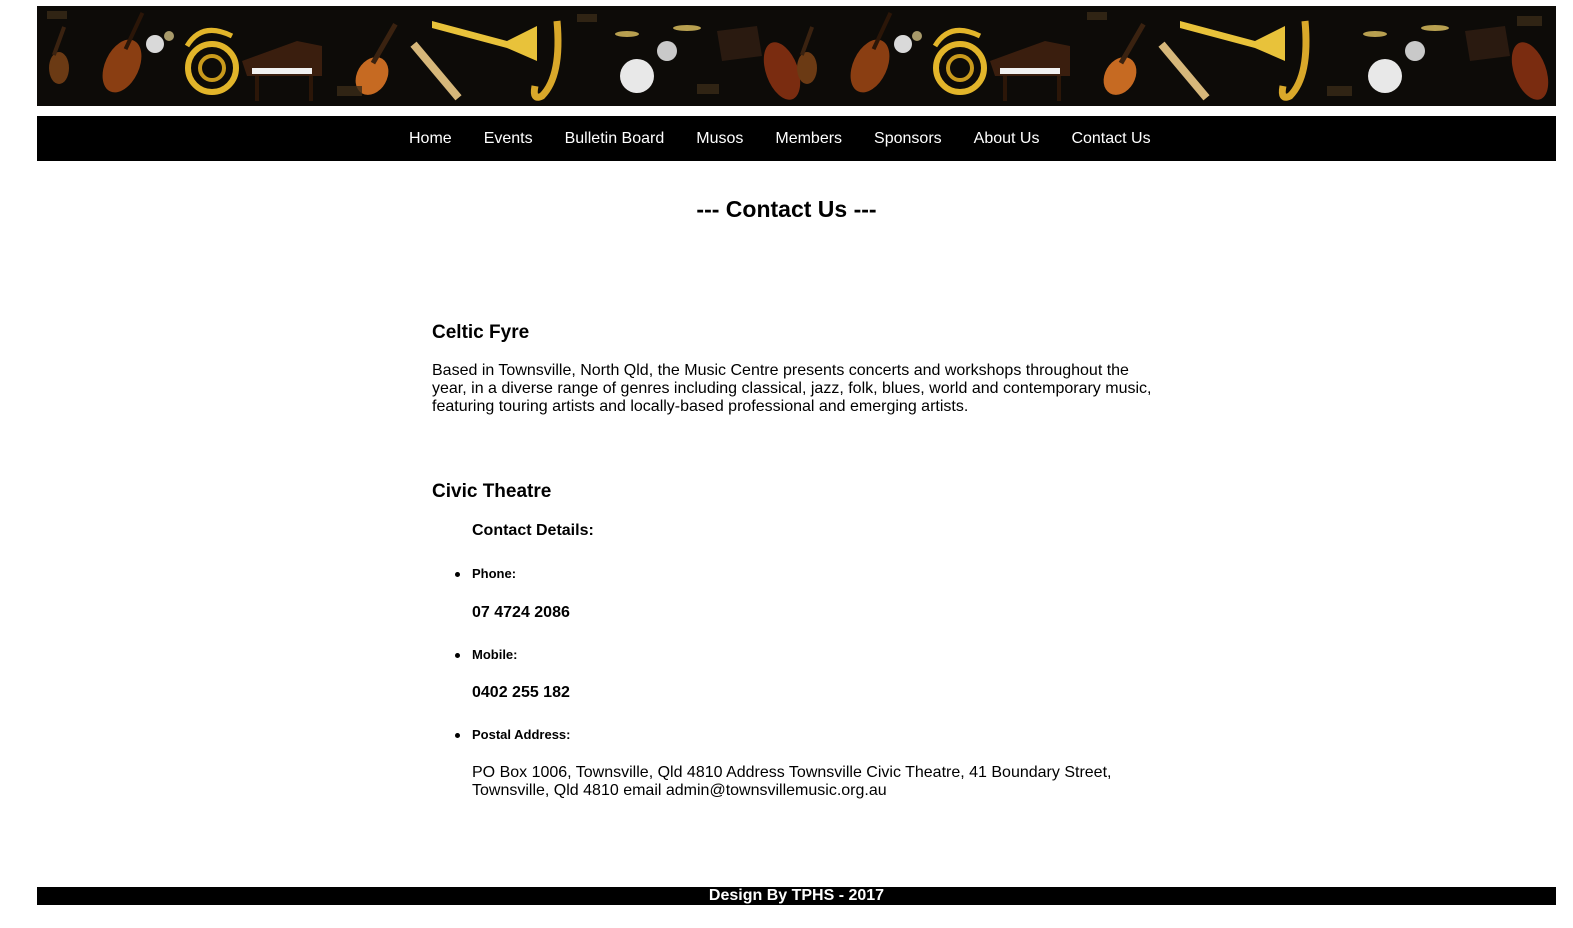 Image resolution: width=1573 pixels, height=928 pixels. What do you see at coordinates (1110, 138) in the screenshot?
I see `nav-item-contact-us: Contact Us` at bounding box center [1110, 138].